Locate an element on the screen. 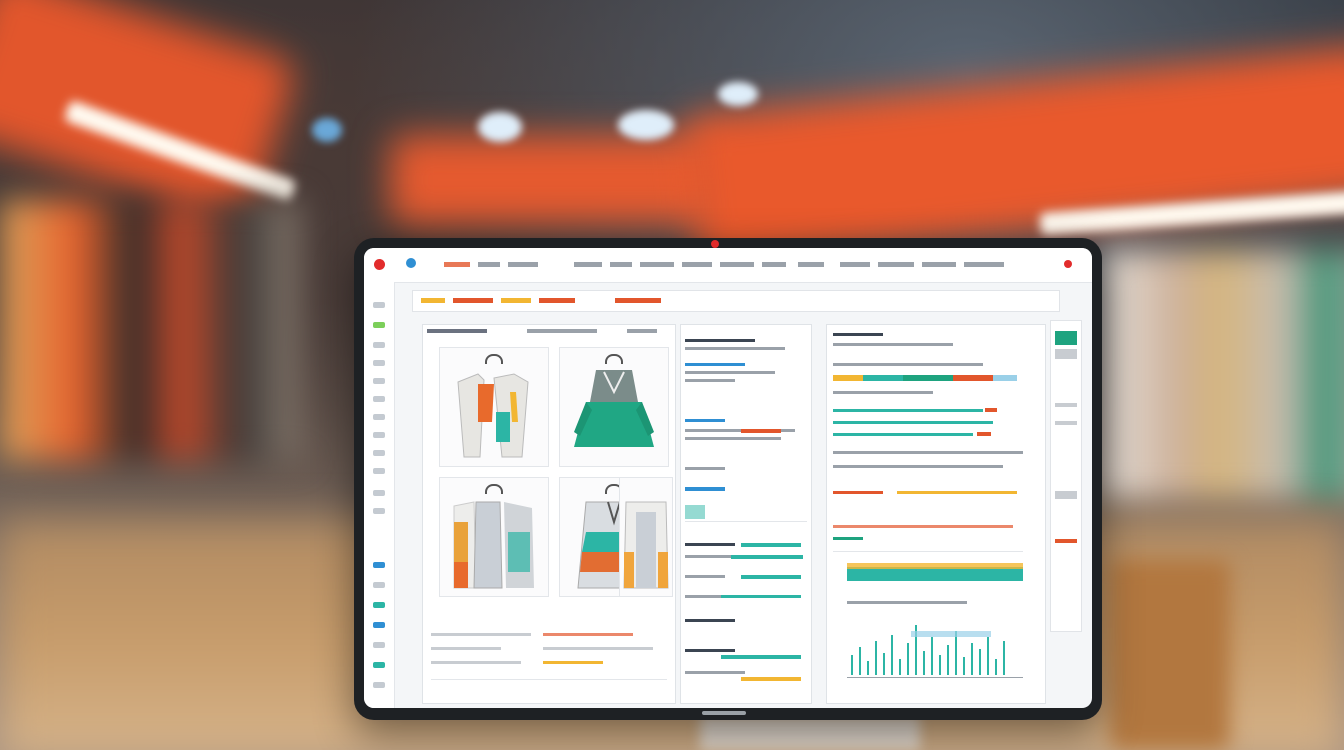 Image resolution: width=1344 pixels, height=750 pixels. app-top-bar is located at coordinates (728, 265).